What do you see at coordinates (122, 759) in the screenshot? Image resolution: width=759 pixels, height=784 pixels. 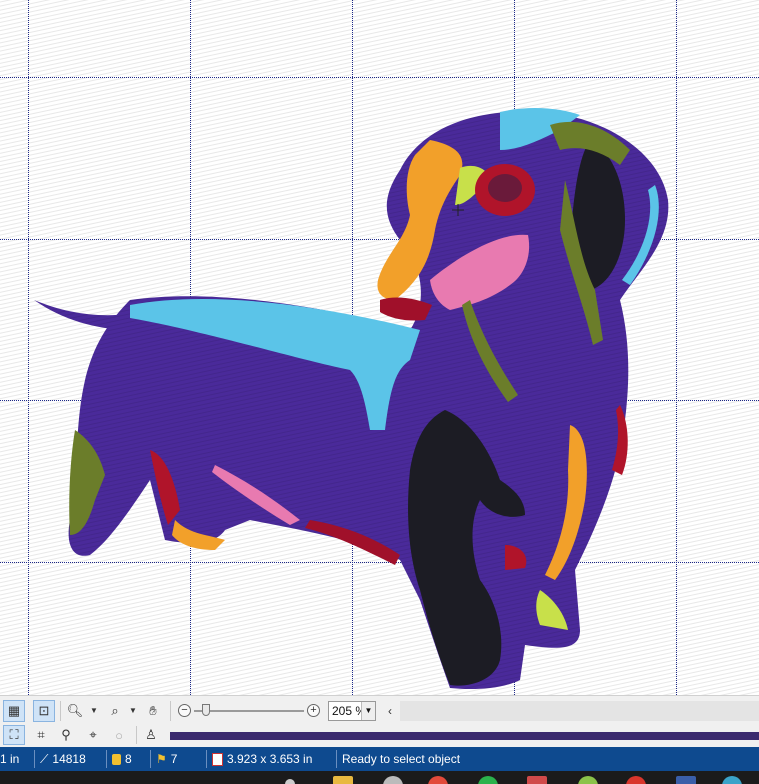 I see `color-count: 8` at bounding box center [122, 759].